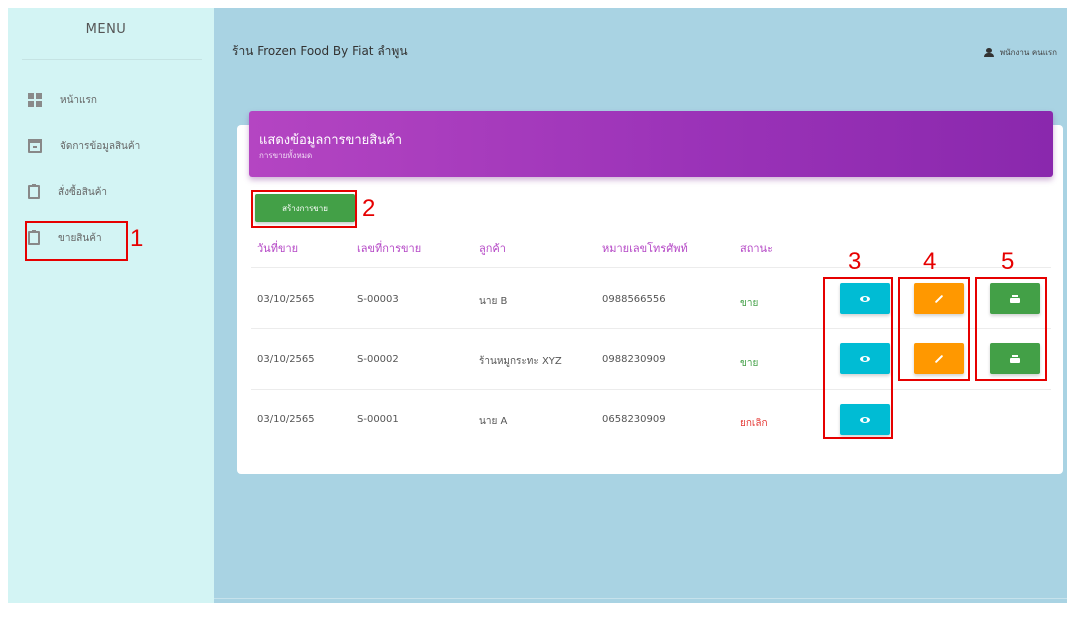 The width and height of the screenshot is (1075, 618). I want to click on column-header-phone: หมายเลขโทรศัพท์, so click(645, 248).